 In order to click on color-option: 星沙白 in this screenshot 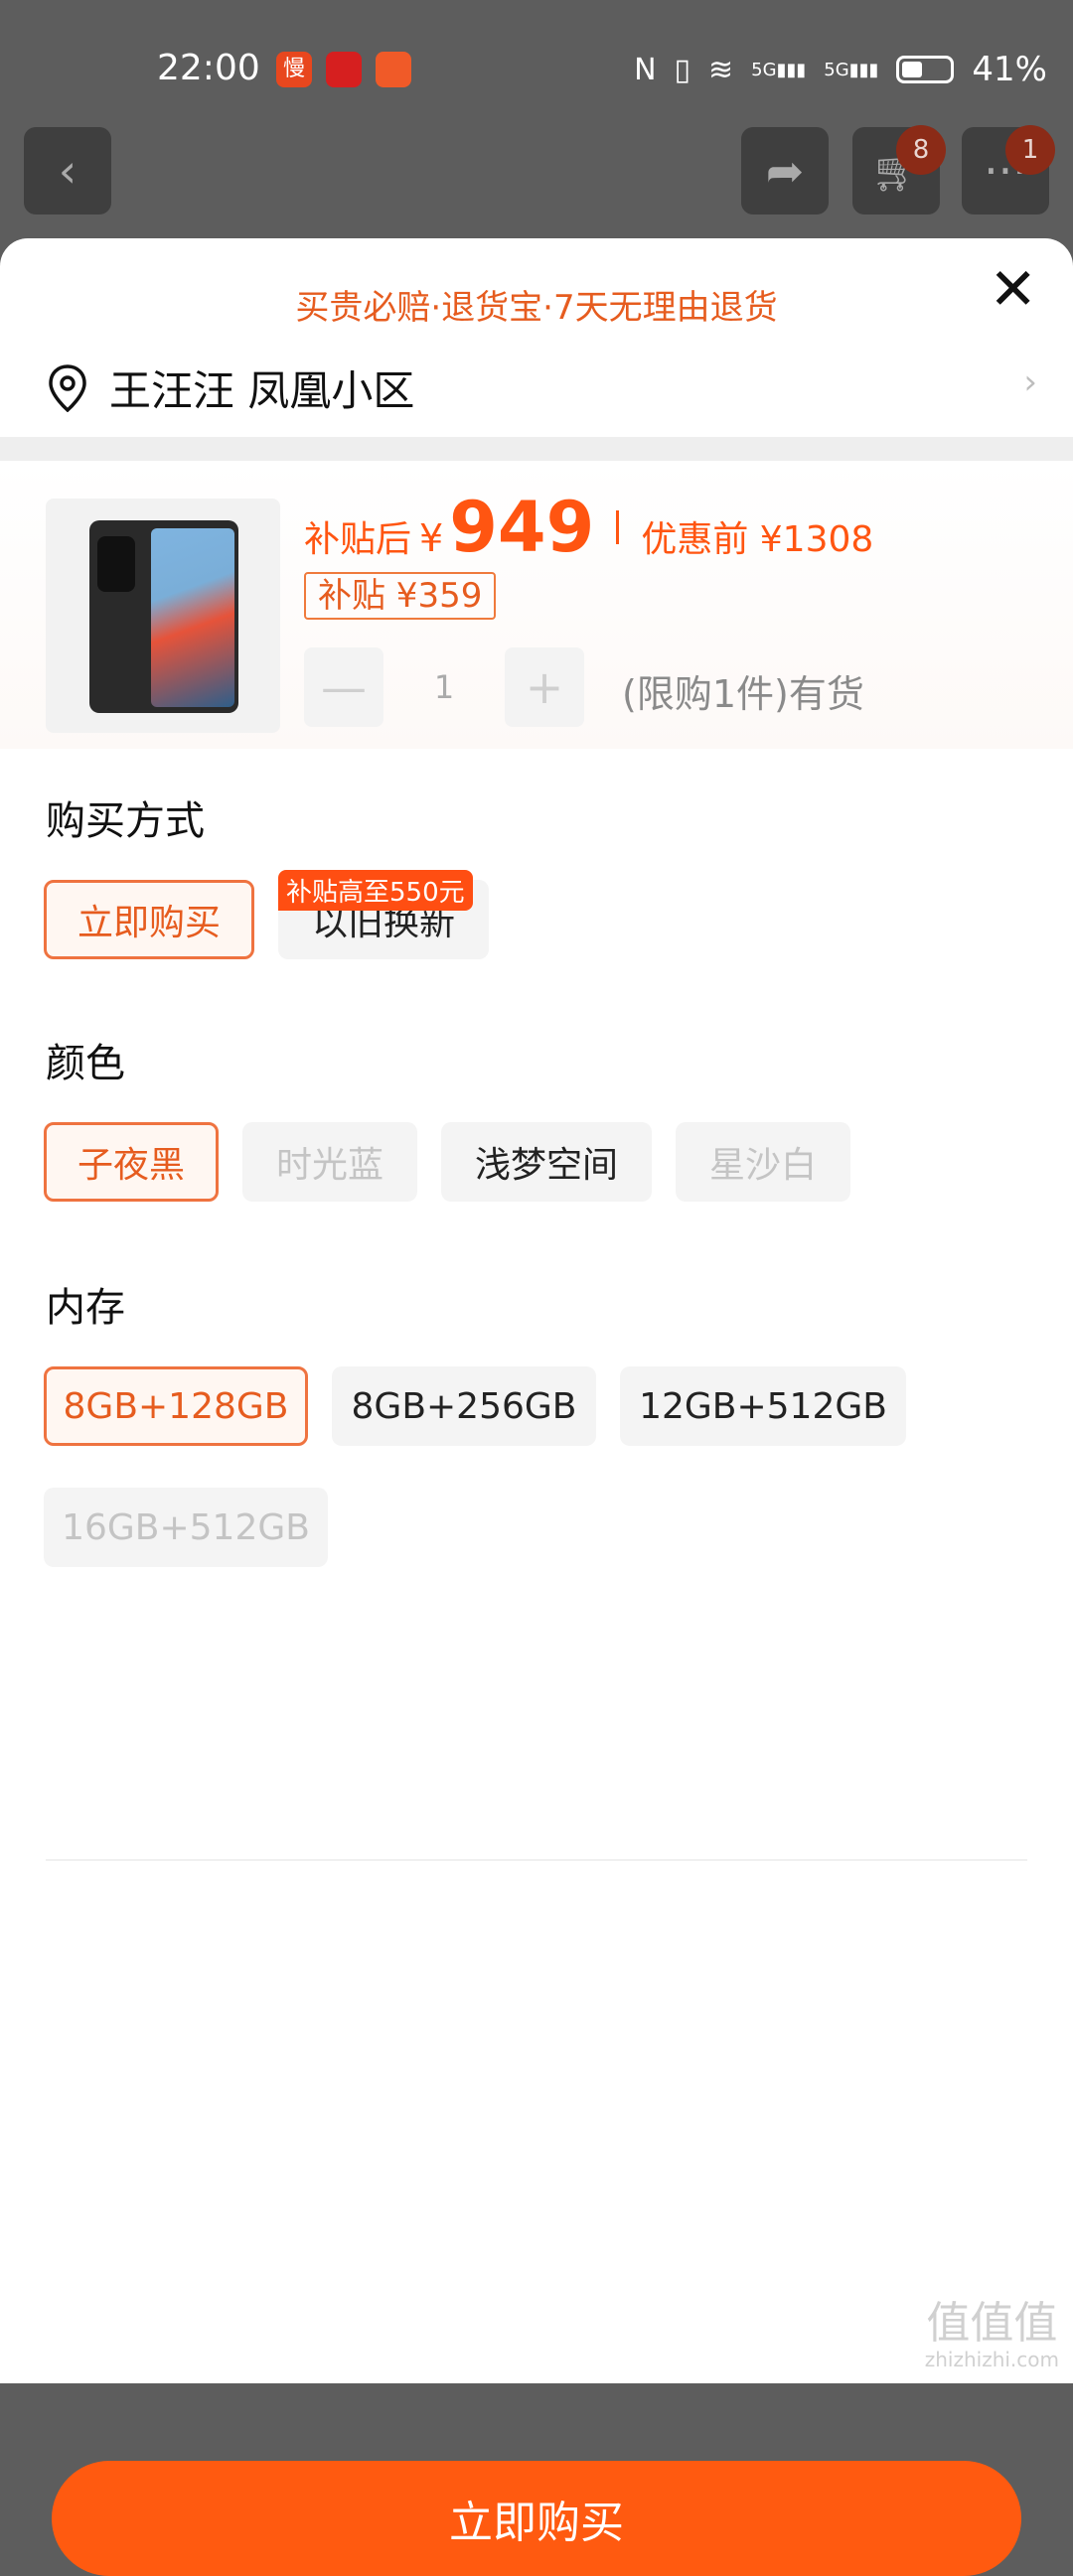, I will do `click(763, 1162)`.